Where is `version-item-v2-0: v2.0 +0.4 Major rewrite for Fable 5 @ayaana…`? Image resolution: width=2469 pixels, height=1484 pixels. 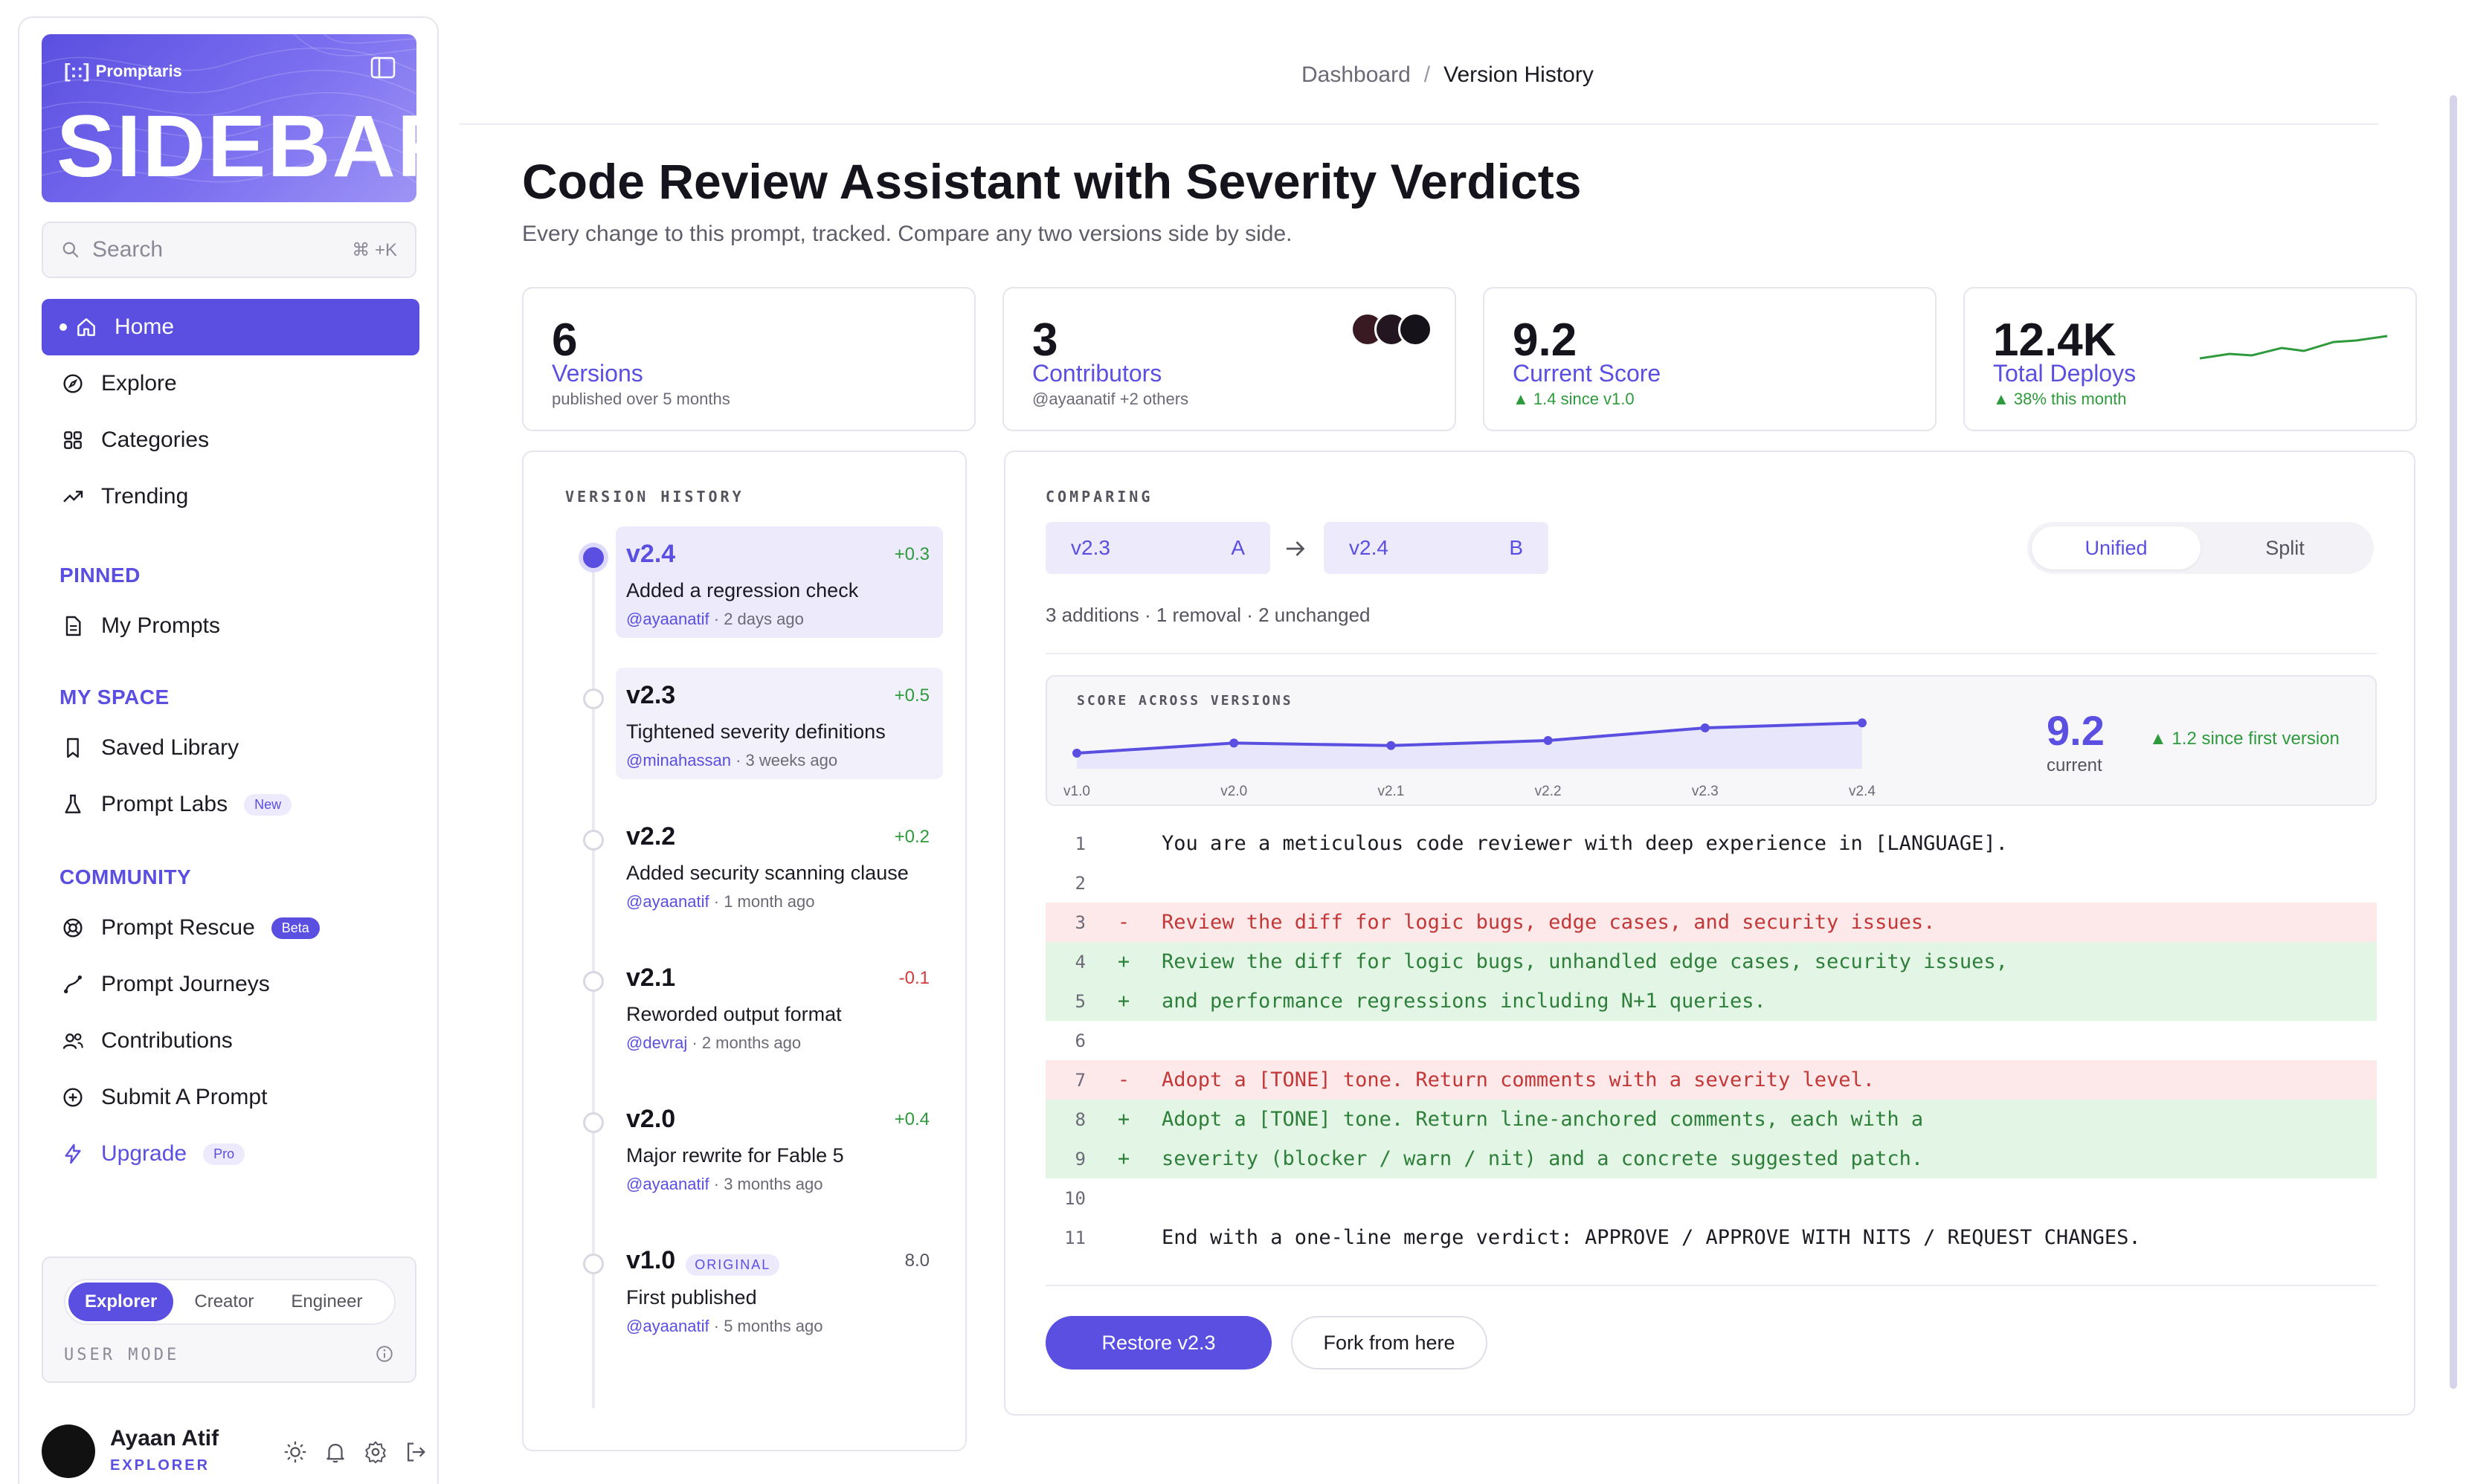
version-item-v2-0: v2.0 +0.4 Major rewrite for Fable 5 @ayaana… is located at coordinates (779, 1147).